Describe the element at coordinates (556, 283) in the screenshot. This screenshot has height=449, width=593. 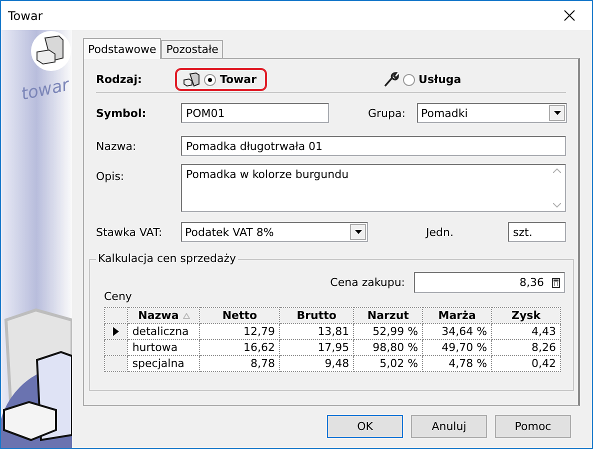
I see `calculator-icon` at that location.